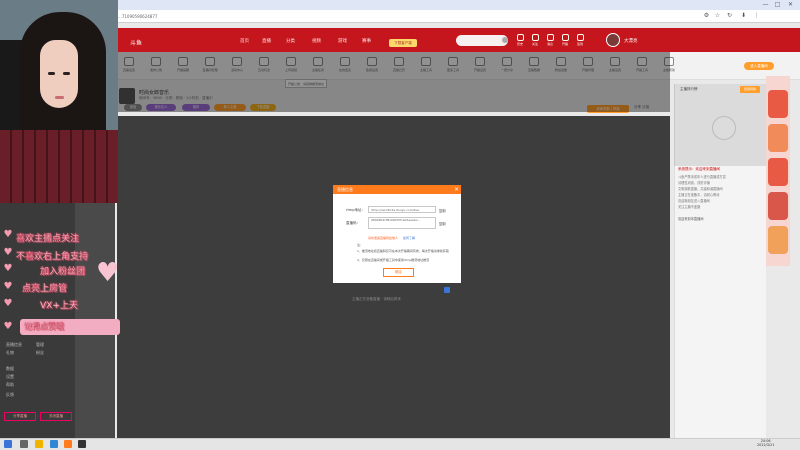 Image resolution: width=800 pixels, height=450 pixels. I want to click on overlay-sticker-text: VX+上天, so click(59, 306).